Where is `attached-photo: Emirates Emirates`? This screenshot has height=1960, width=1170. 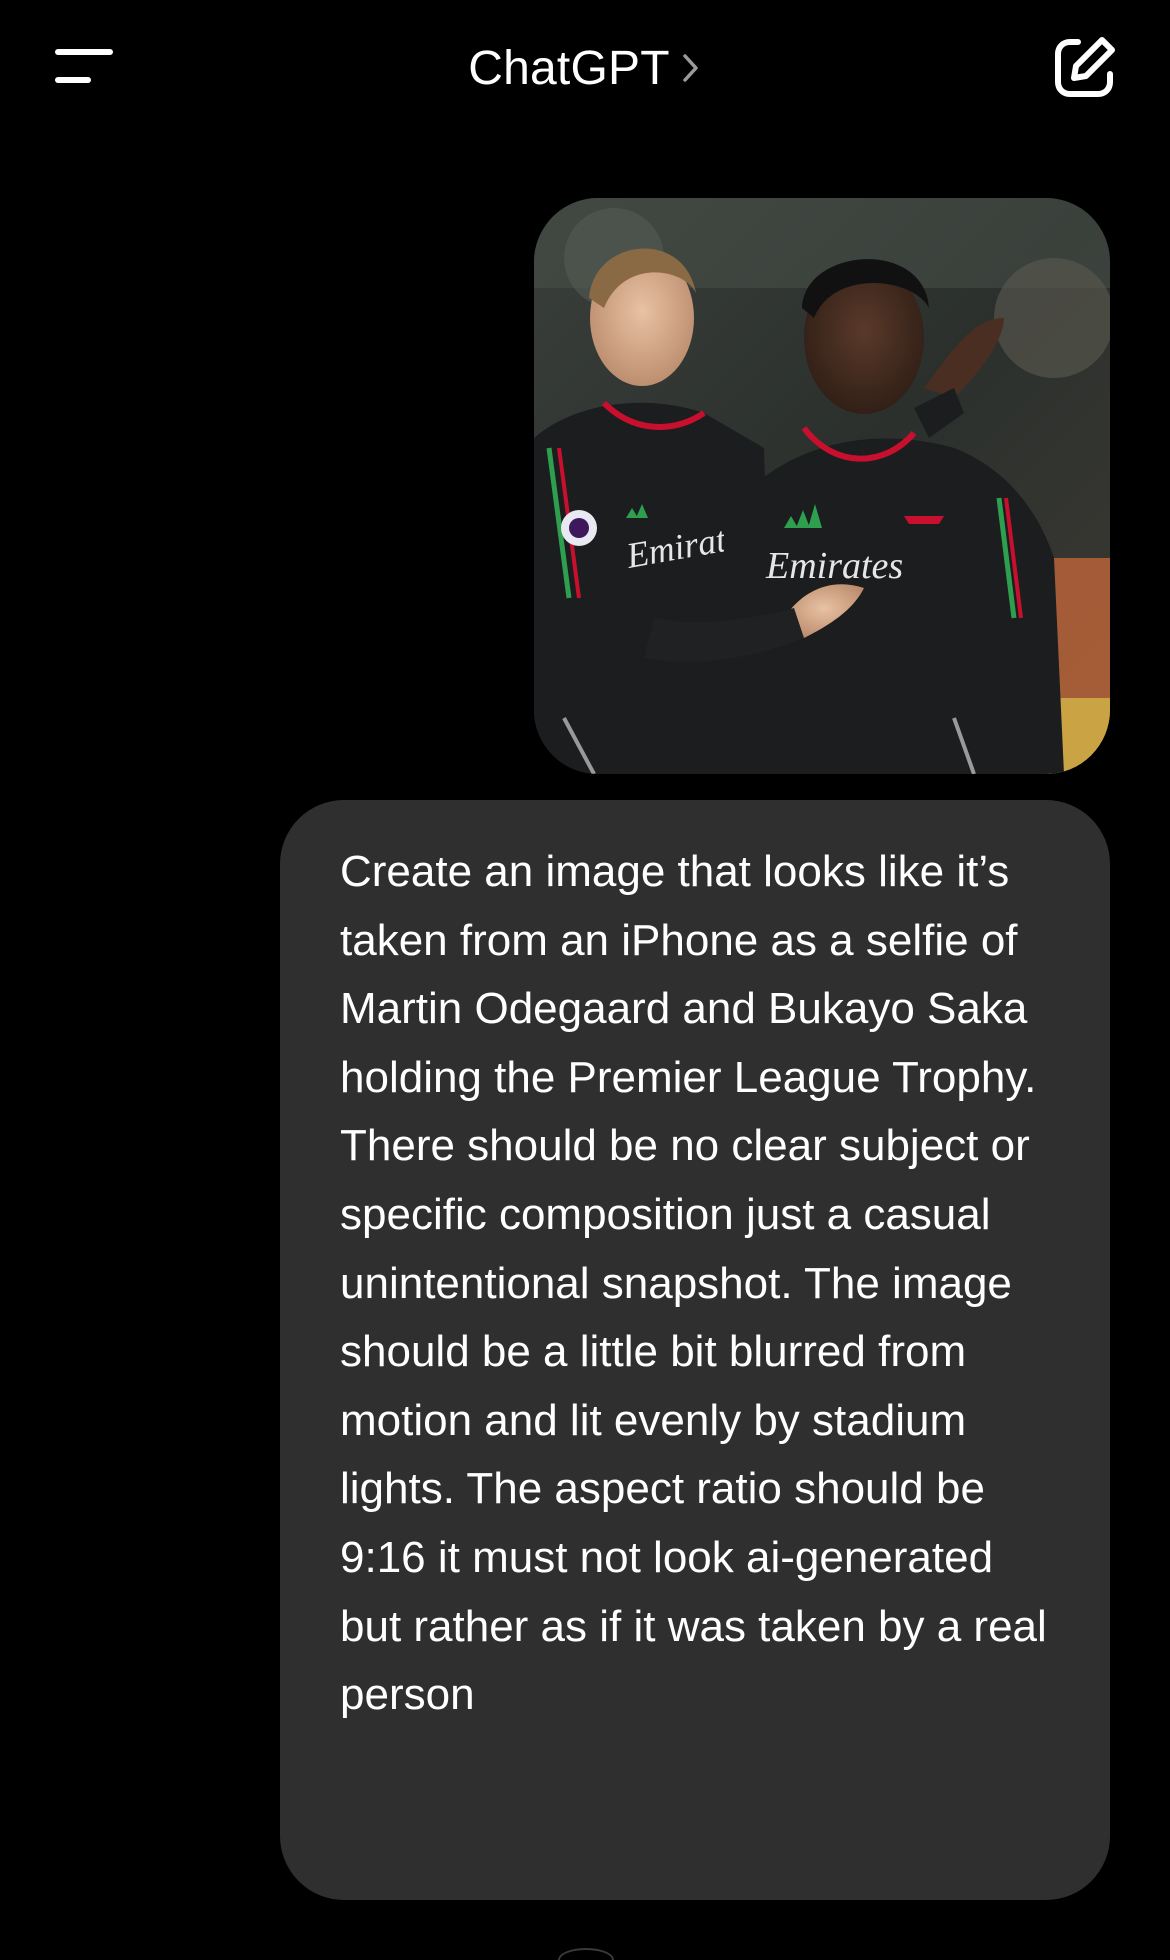
attached-photo: Emirates Emirates is located at coordinates (822, 486).